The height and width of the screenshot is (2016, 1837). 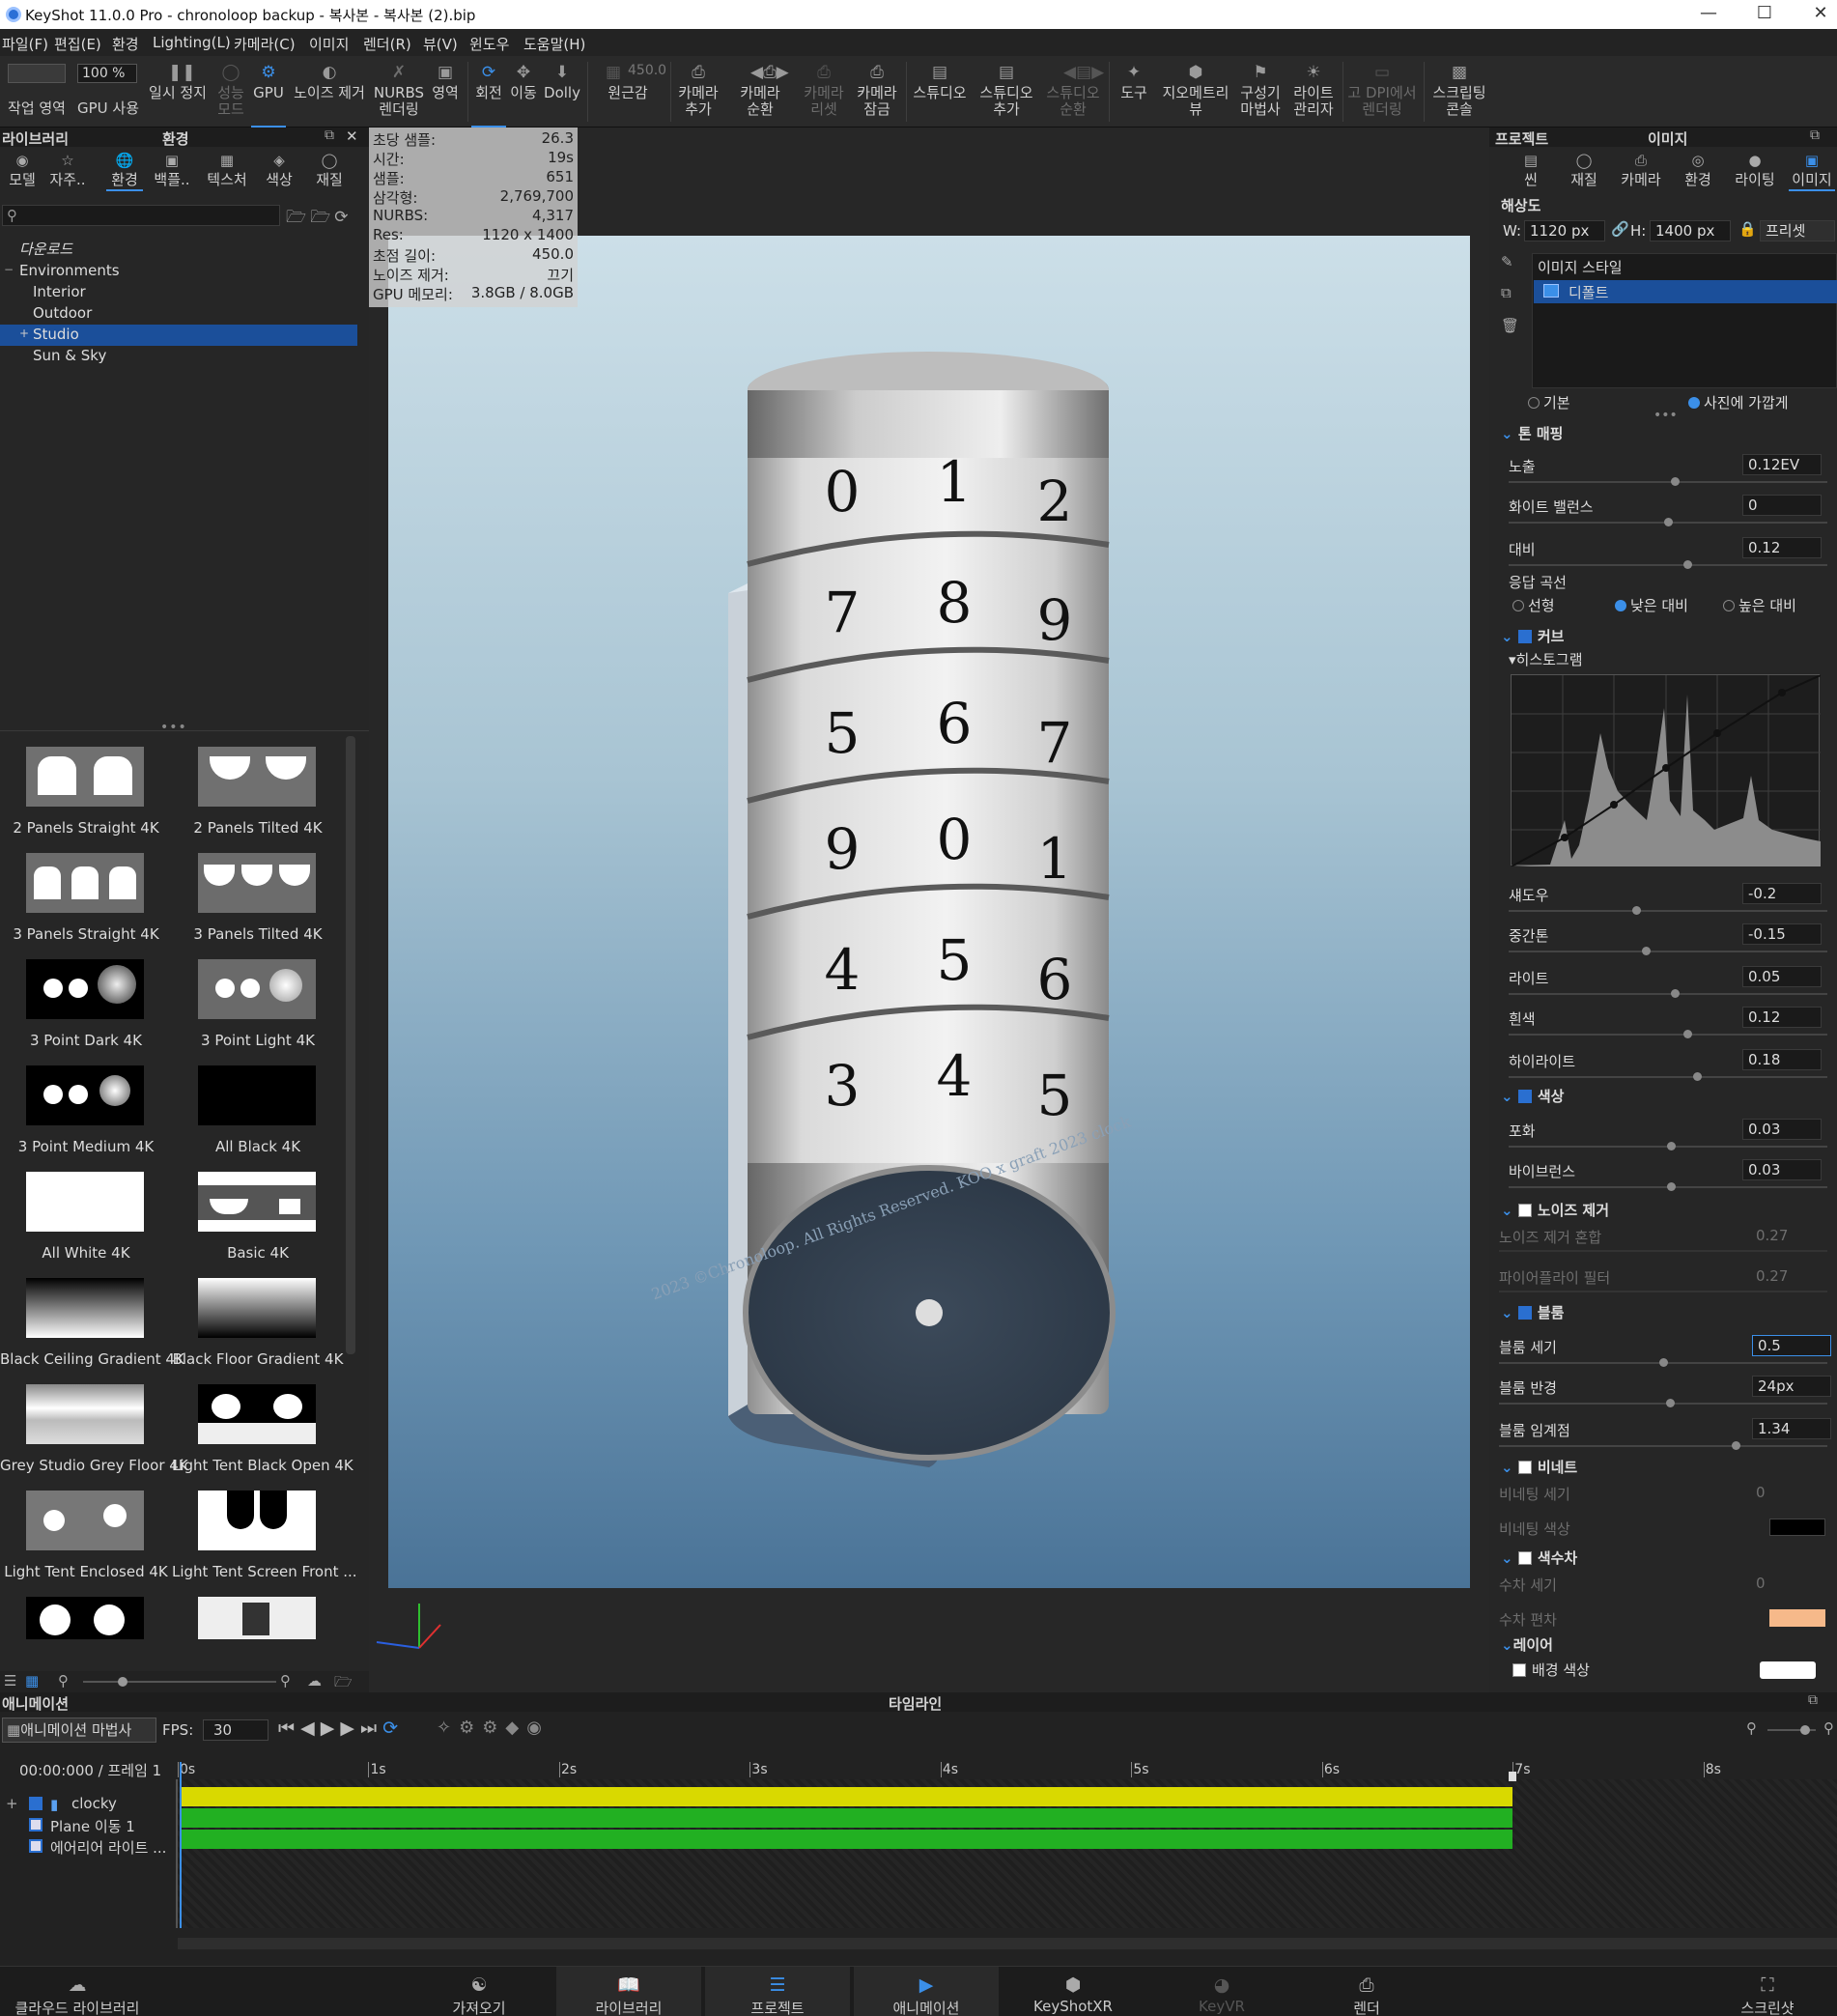 I want to click on light-manager-button: ☀ 라이트 관리자, so click(x=1313, y=92).